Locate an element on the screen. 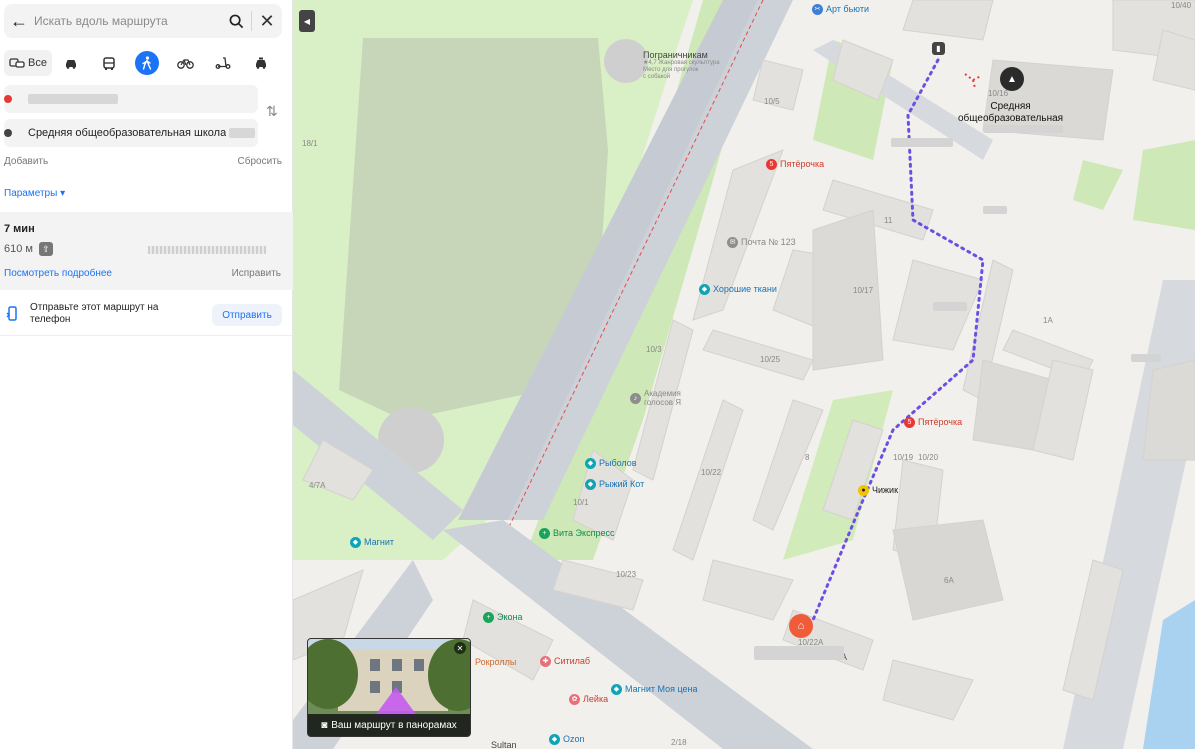  house-number: 4/7А is located at coordinates (317, 485).